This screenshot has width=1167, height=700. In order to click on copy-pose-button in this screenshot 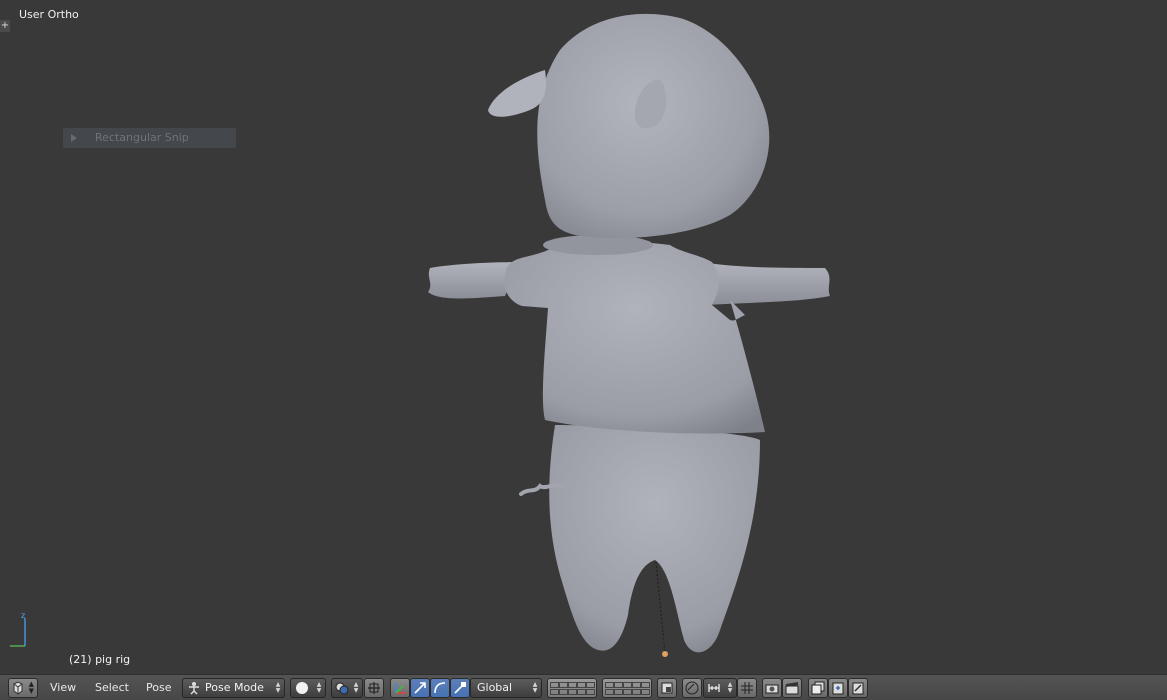, I will do `click(818, 688)`.